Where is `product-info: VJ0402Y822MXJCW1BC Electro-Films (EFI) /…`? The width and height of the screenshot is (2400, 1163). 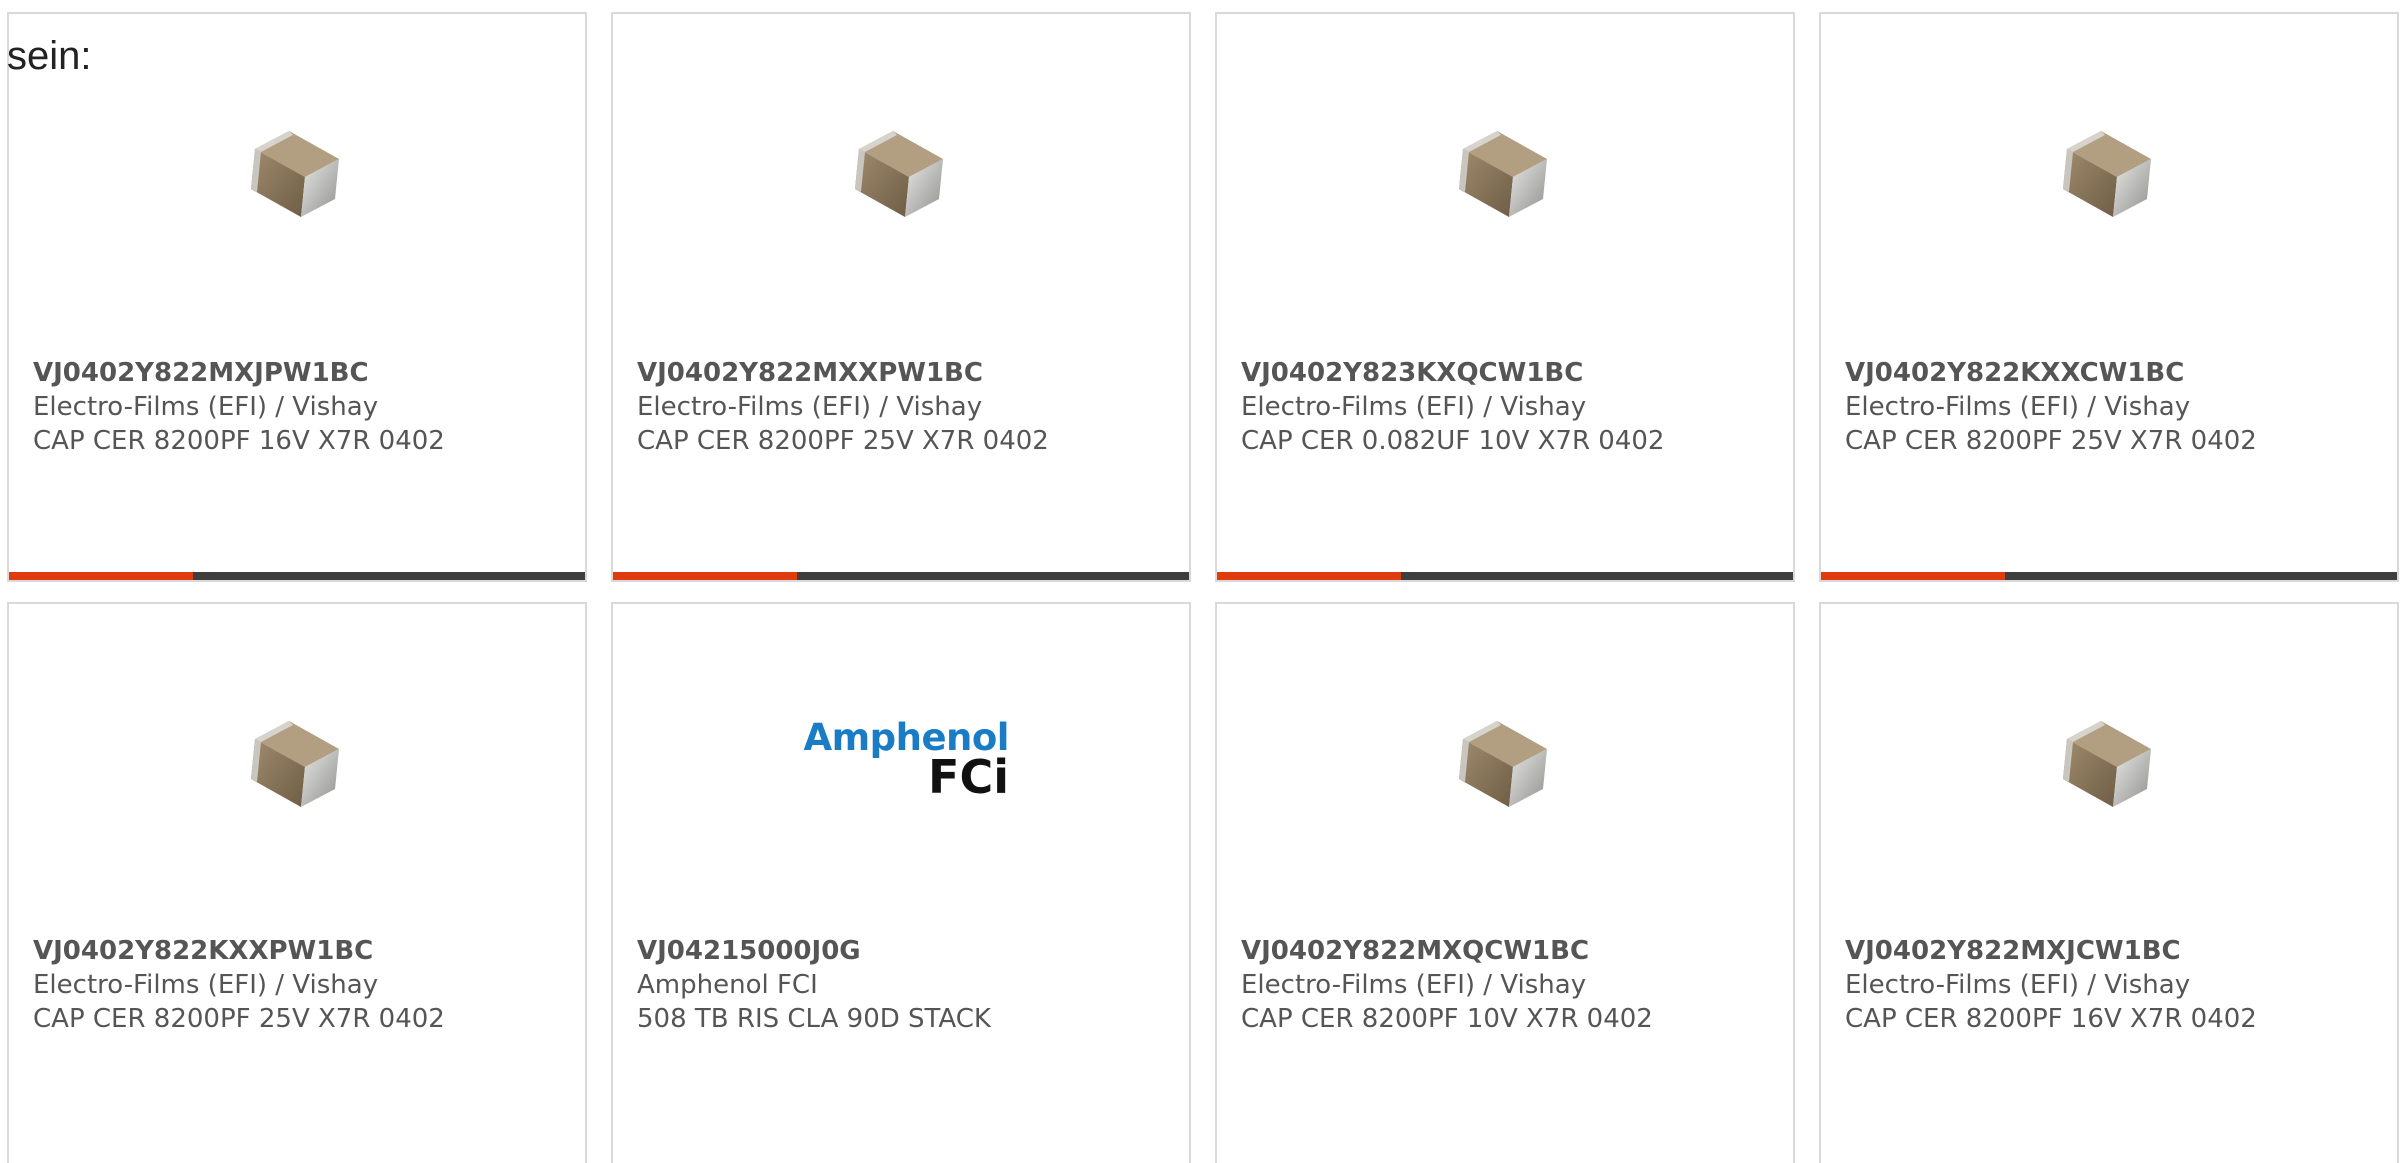
product-info: VJ0402Y822MXJCW1BC Electro-Films (EFI) /… is located at coordinates (2116, 985).